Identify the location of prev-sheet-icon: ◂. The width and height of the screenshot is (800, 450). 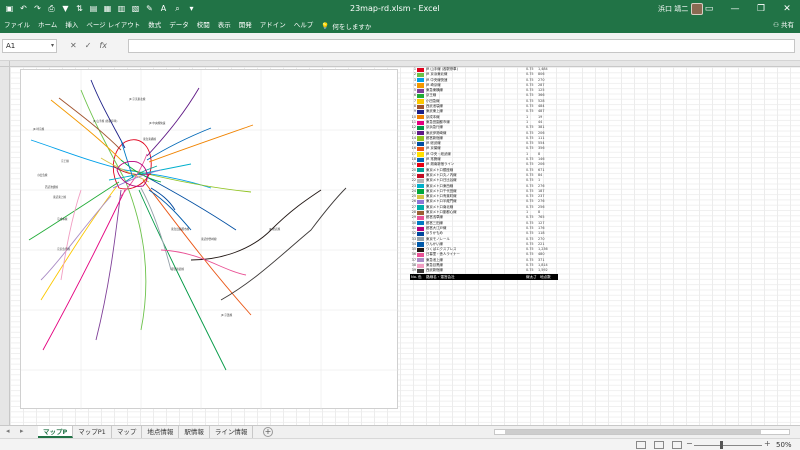
(8, 431).